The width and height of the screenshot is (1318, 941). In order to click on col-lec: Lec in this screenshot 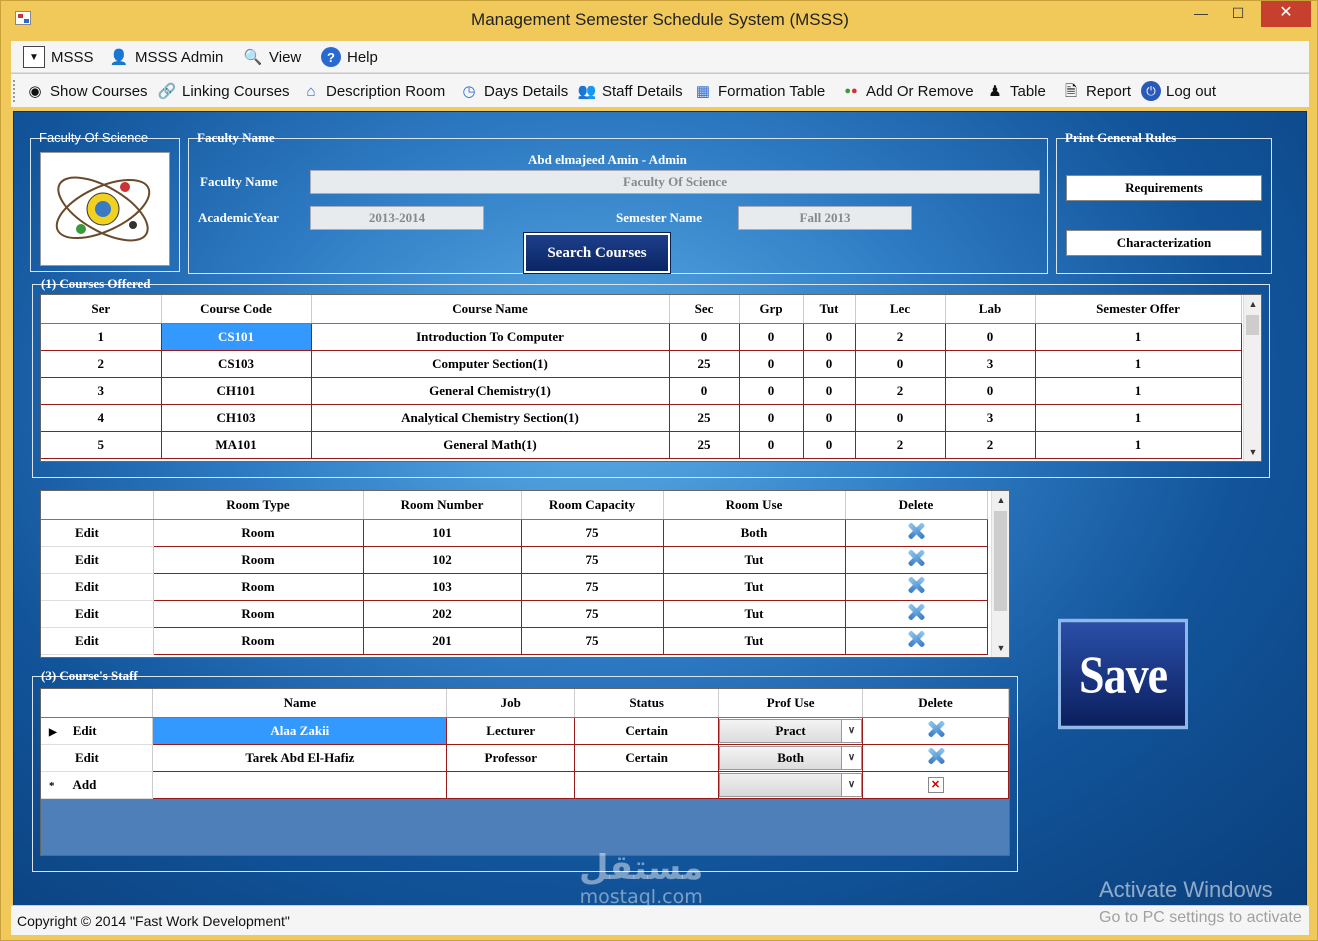, I will do `click(900, 309)`.